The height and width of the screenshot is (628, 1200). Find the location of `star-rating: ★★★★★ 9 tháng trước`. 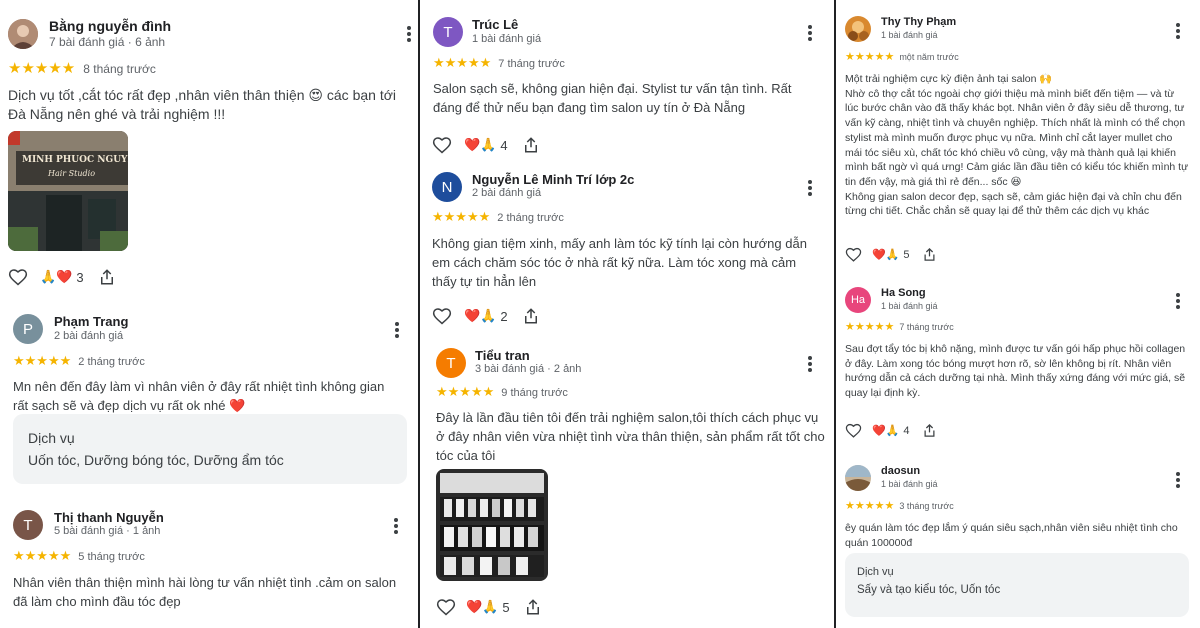

star-rating: ★★★★★ 9 tháng trước is located at coordinates (502, 392).